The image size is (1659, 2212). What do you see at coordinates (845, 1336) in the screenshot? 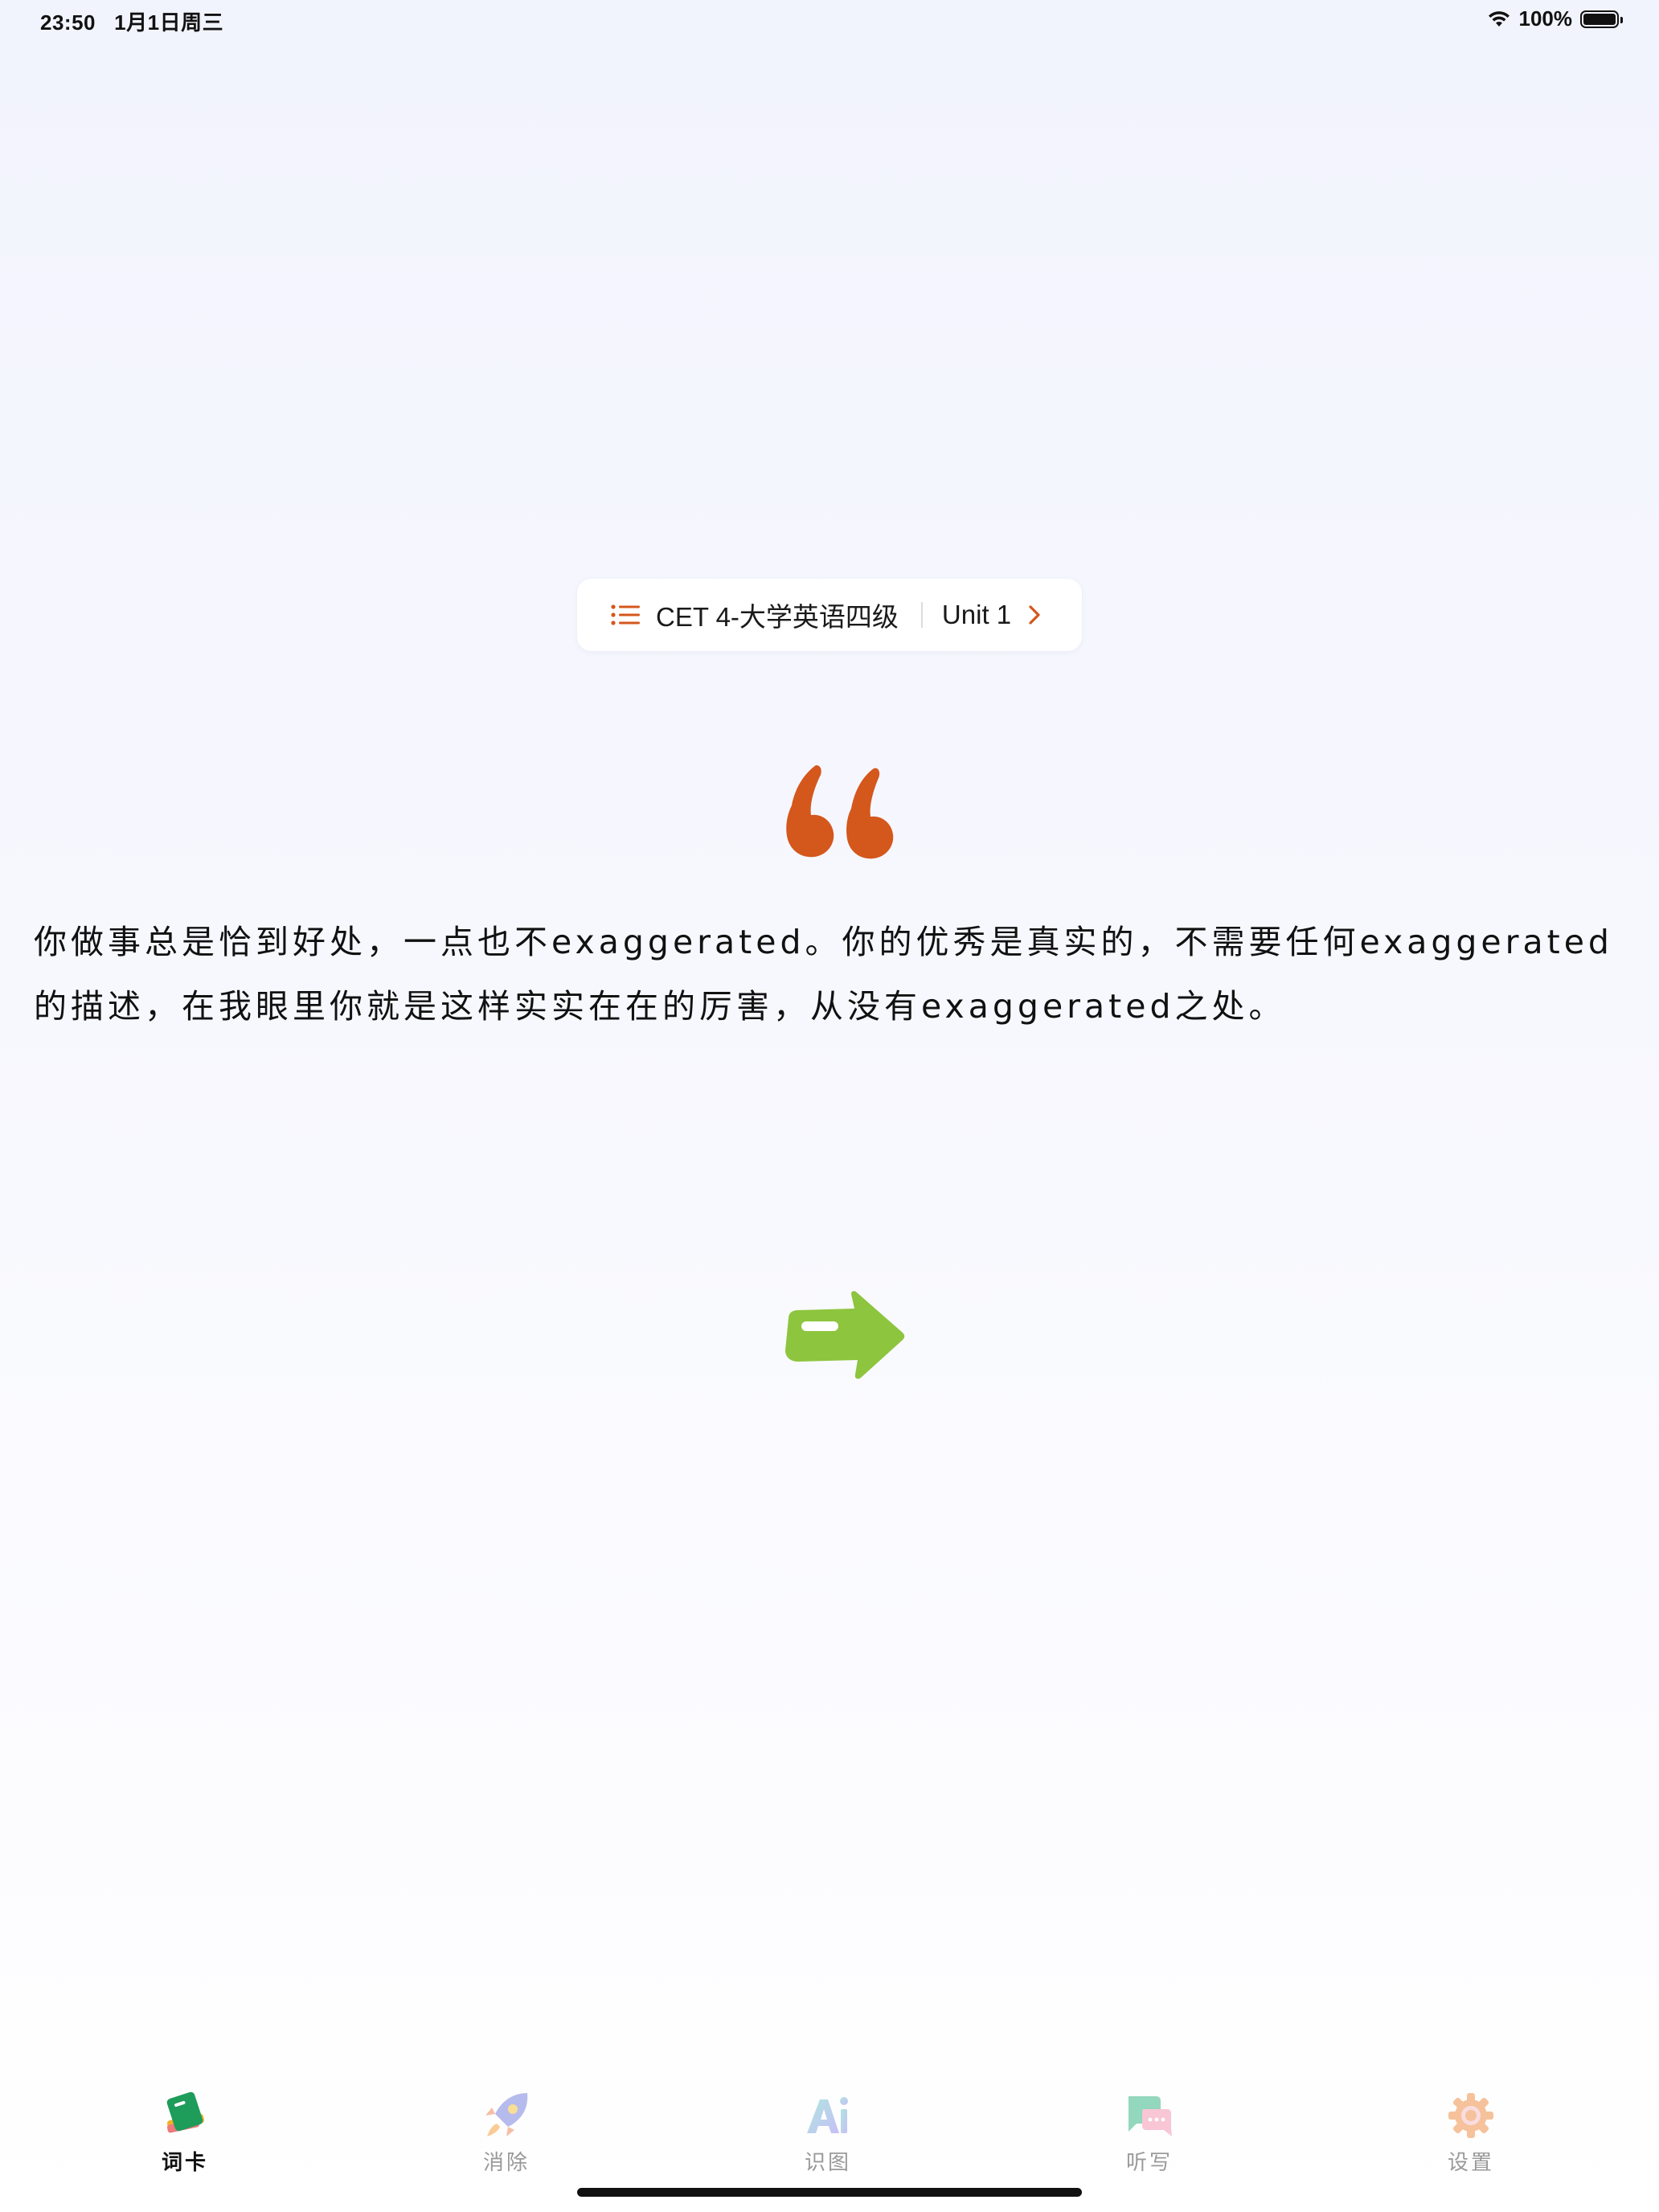
I see `next-arrow-icon` at bounding box center [845, 1336].